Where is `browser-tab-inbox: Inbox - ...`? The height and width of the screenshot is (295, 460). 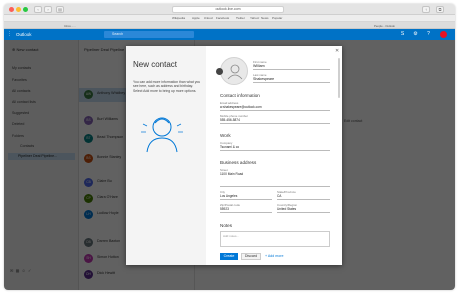 browser-tab-inbox: Inbox - ... is located at coordinates (70, 26).